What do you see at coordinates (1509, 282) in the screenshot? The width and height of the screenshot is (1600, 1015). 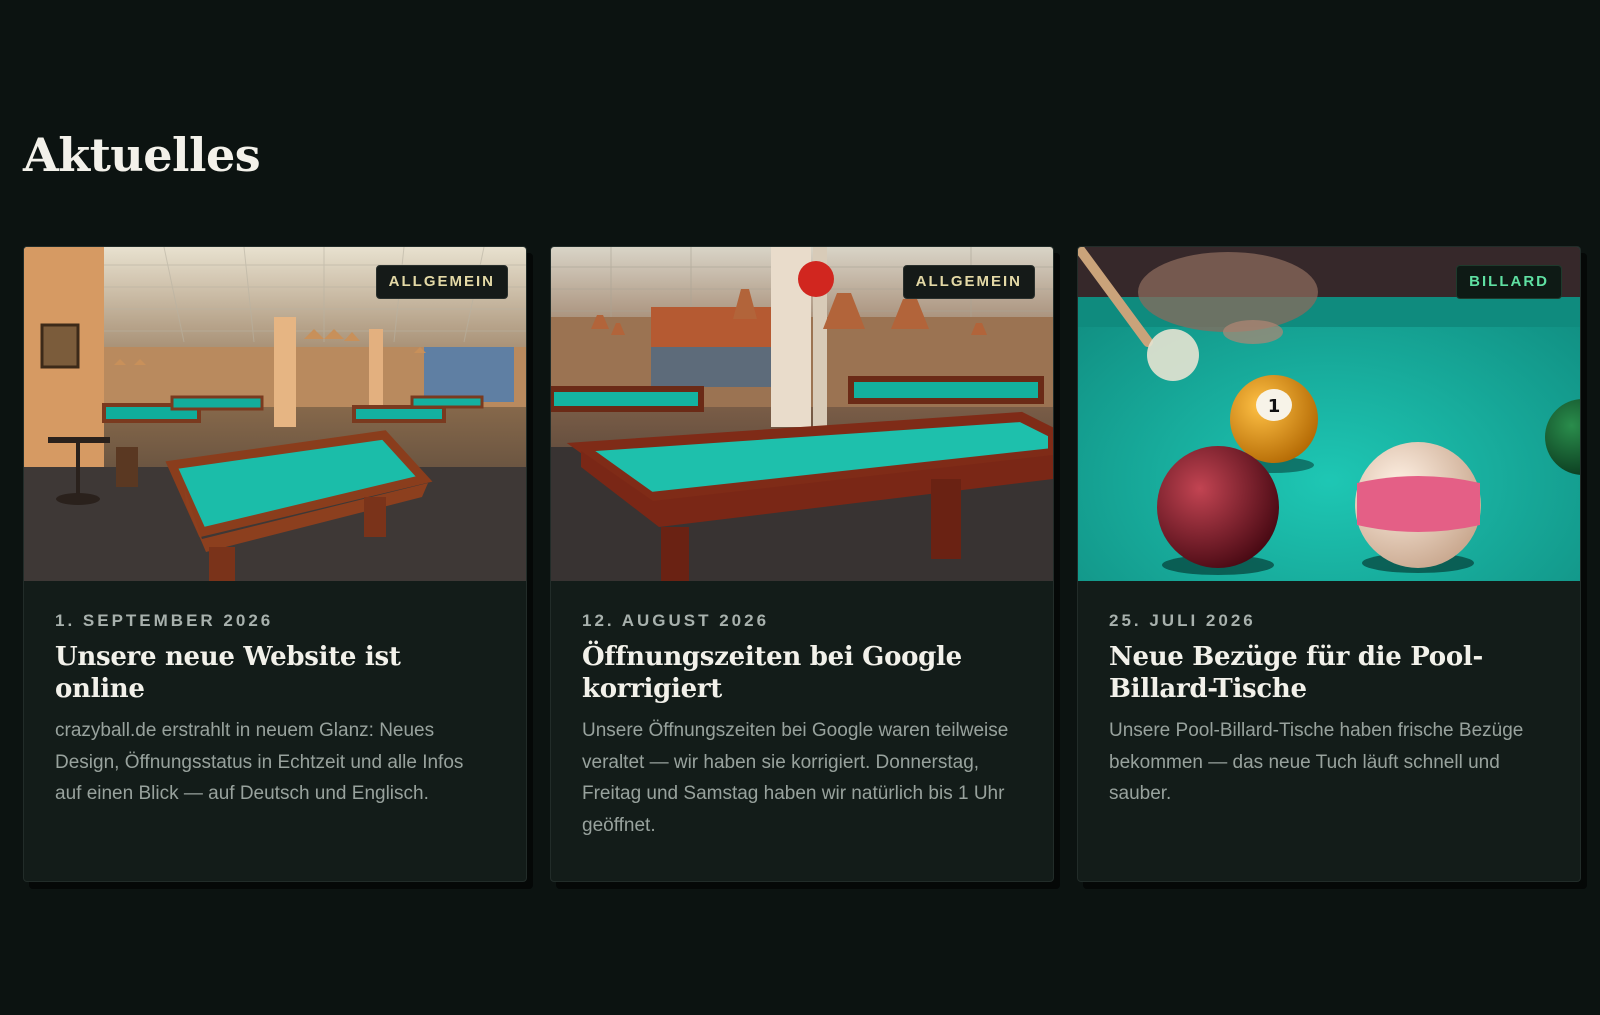 I see `category-badge: BILLARD` at bounding box center [1509, 282].